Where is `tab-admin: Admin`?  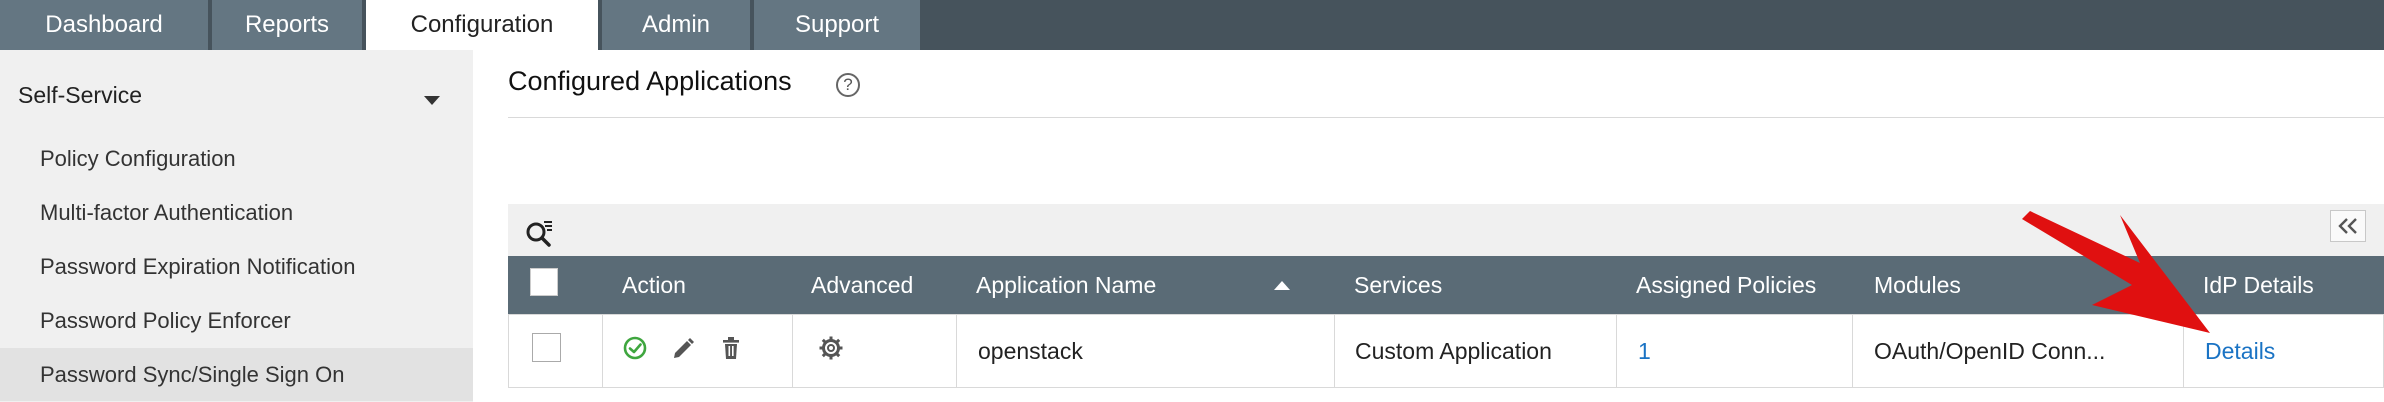
tab-admin: Admin is located at coordinates (676, 25).